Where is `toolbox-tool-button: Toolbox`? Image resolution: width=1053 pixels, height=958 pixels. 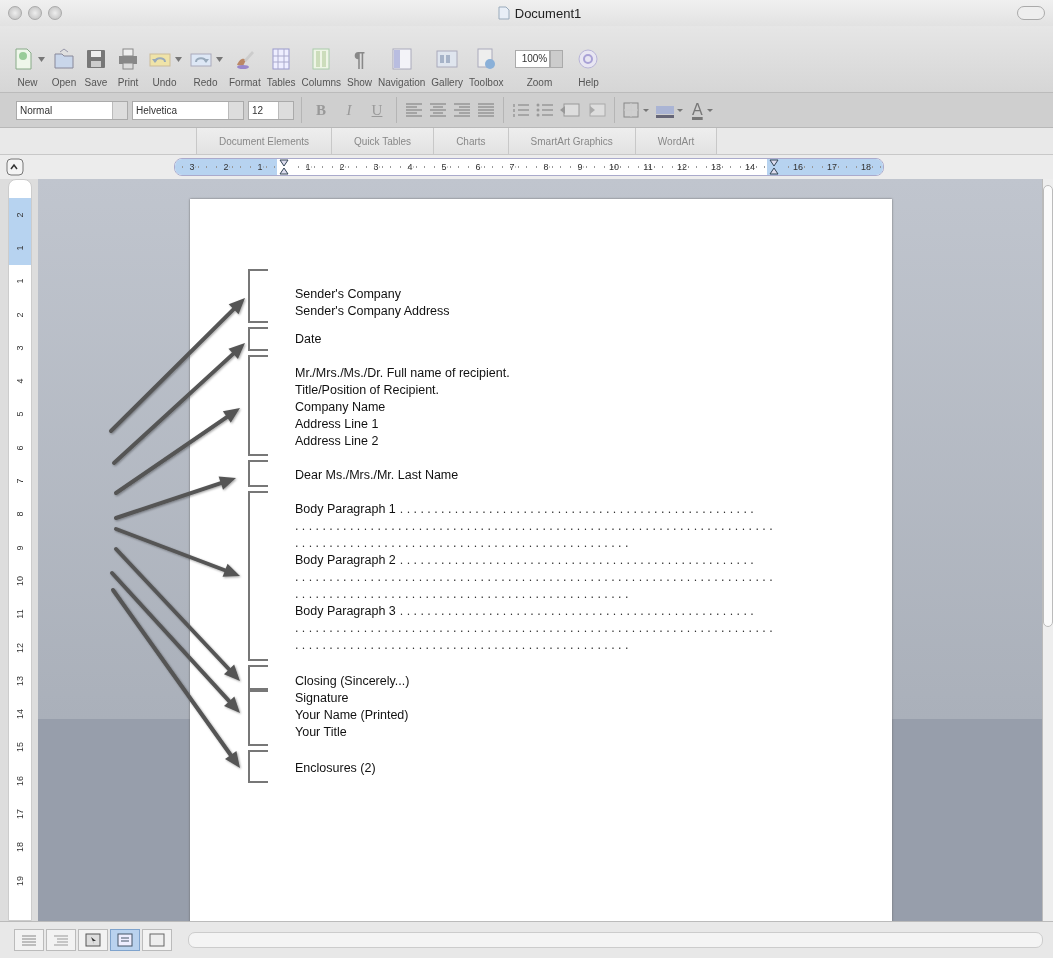 toolbox-tool-button: Toolbox is located at coordinates (486, 65).